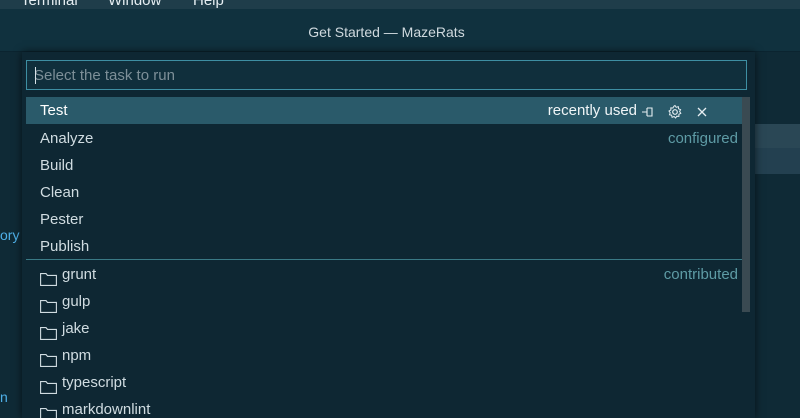 Image resolution: width=800 pixels, height=418 pixels. I want to click on task-provider-npm: npm, so click(384, 355).